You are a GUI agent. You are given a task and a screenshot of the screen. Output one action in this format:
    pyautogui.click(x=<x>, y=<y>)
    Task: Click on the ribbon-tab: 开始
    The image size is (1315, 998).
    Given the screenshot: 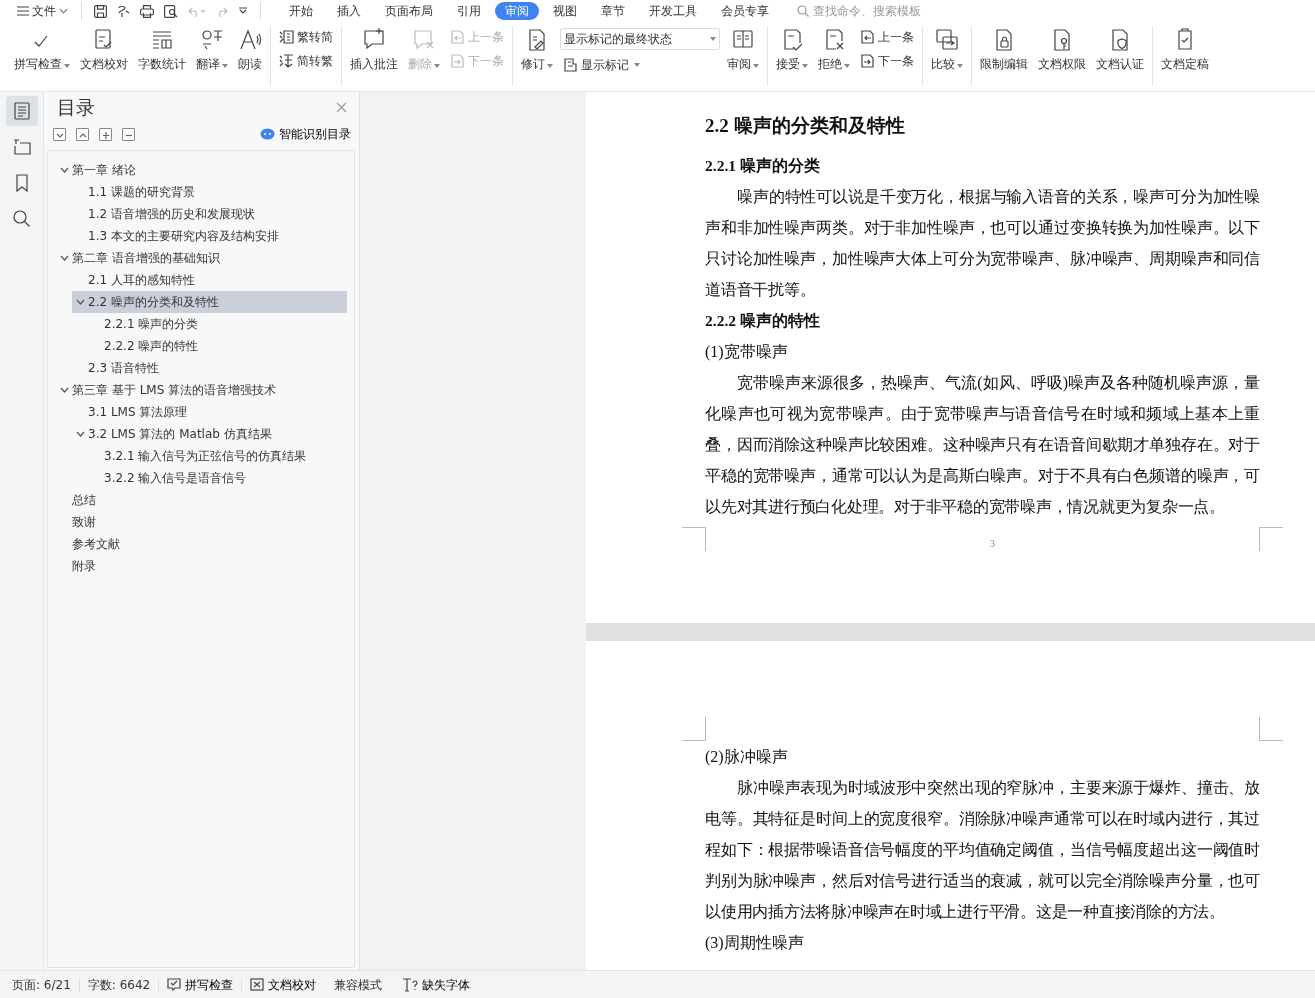 What is the action you would take?
    pyautogui.click(x=301, y=11)
    